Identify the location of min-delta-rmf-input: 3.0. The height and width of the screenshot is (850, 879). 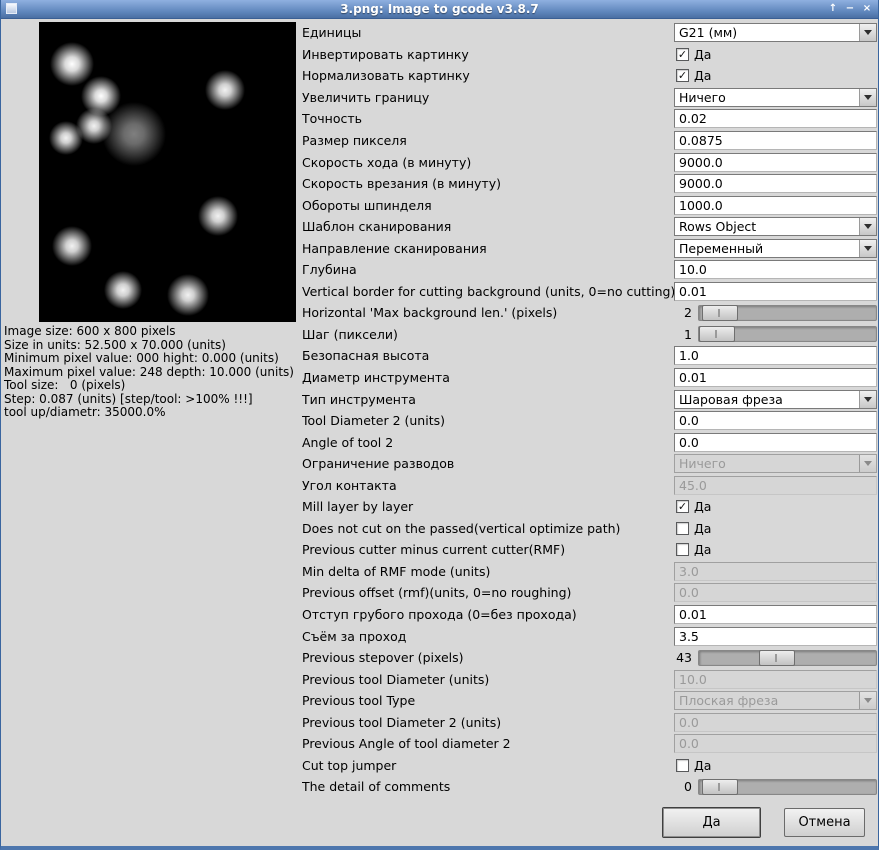
(775, 571).